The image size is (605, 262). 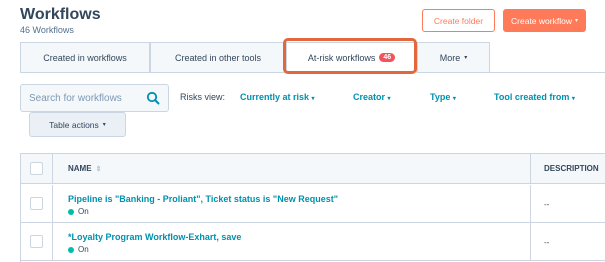 I want to click on workflow-name-link: *Loyalty Program Workflow-Exhart, save, so click(x=154, y=237).